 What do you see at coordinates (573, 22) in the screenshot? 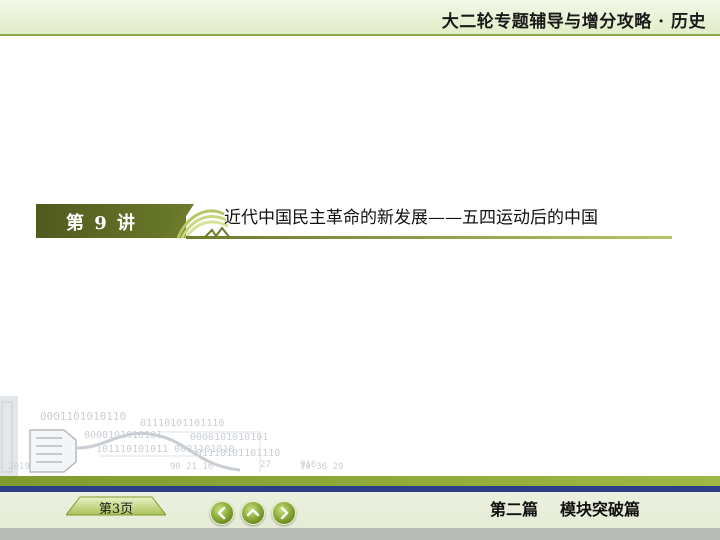
I see `book-title: 大二轮专题辅导与增分攻略 · 历史` at bounding box center [573, 22].